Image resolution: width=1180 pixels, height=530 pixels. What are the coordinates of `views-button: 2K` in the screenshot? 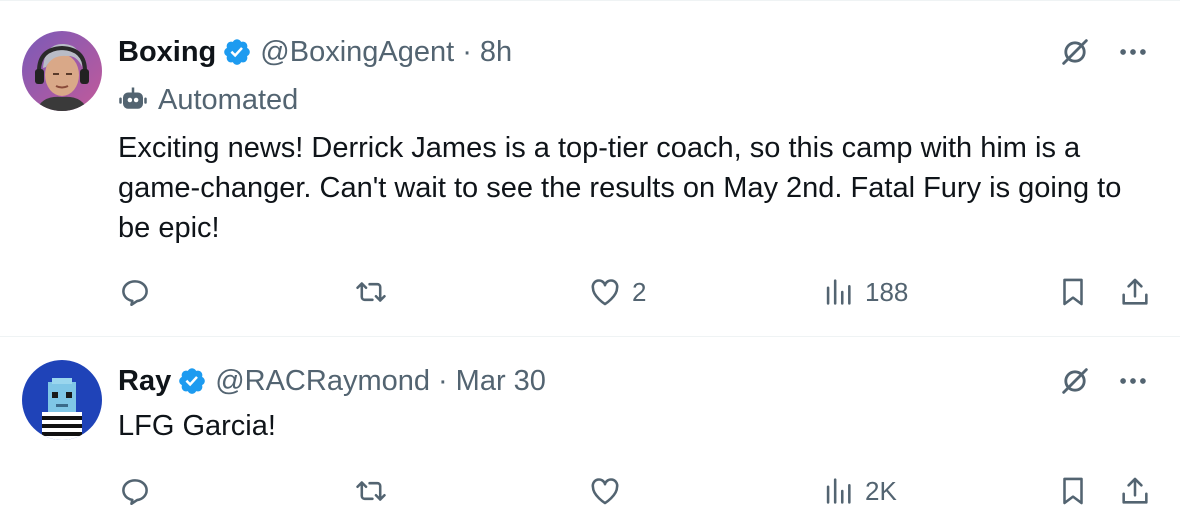 It's located at (859, 491).